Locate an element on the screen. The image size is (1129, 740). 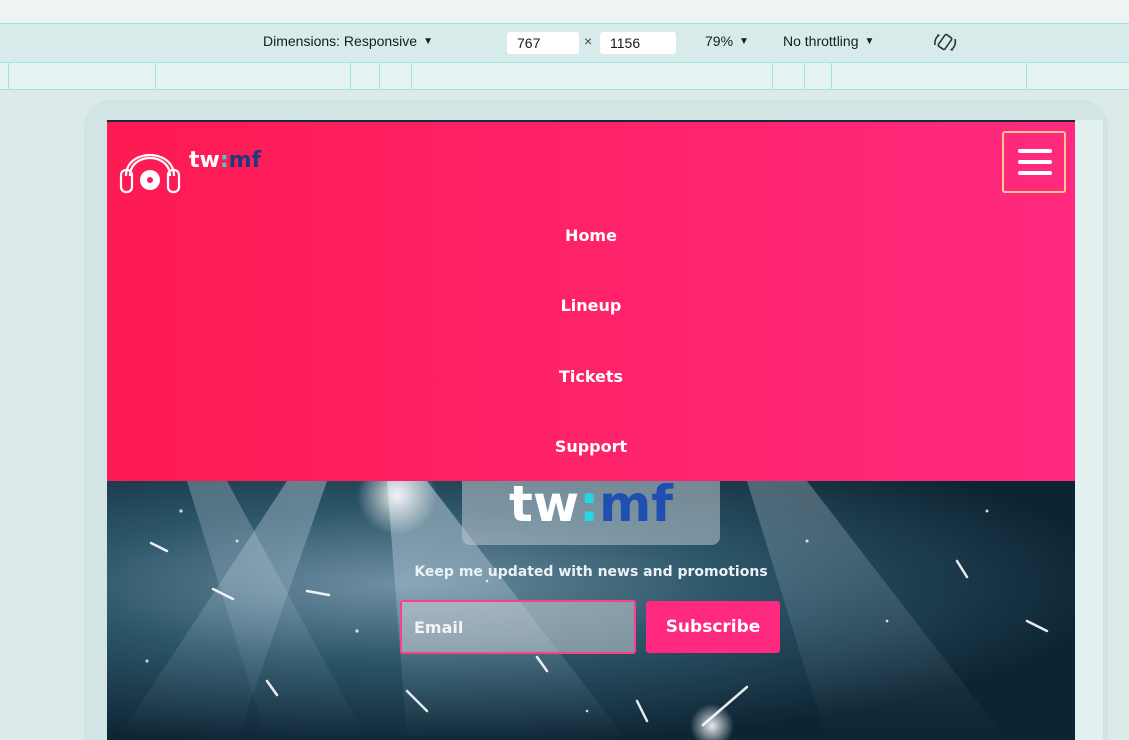
width-input is located at coordinates (543, 43).